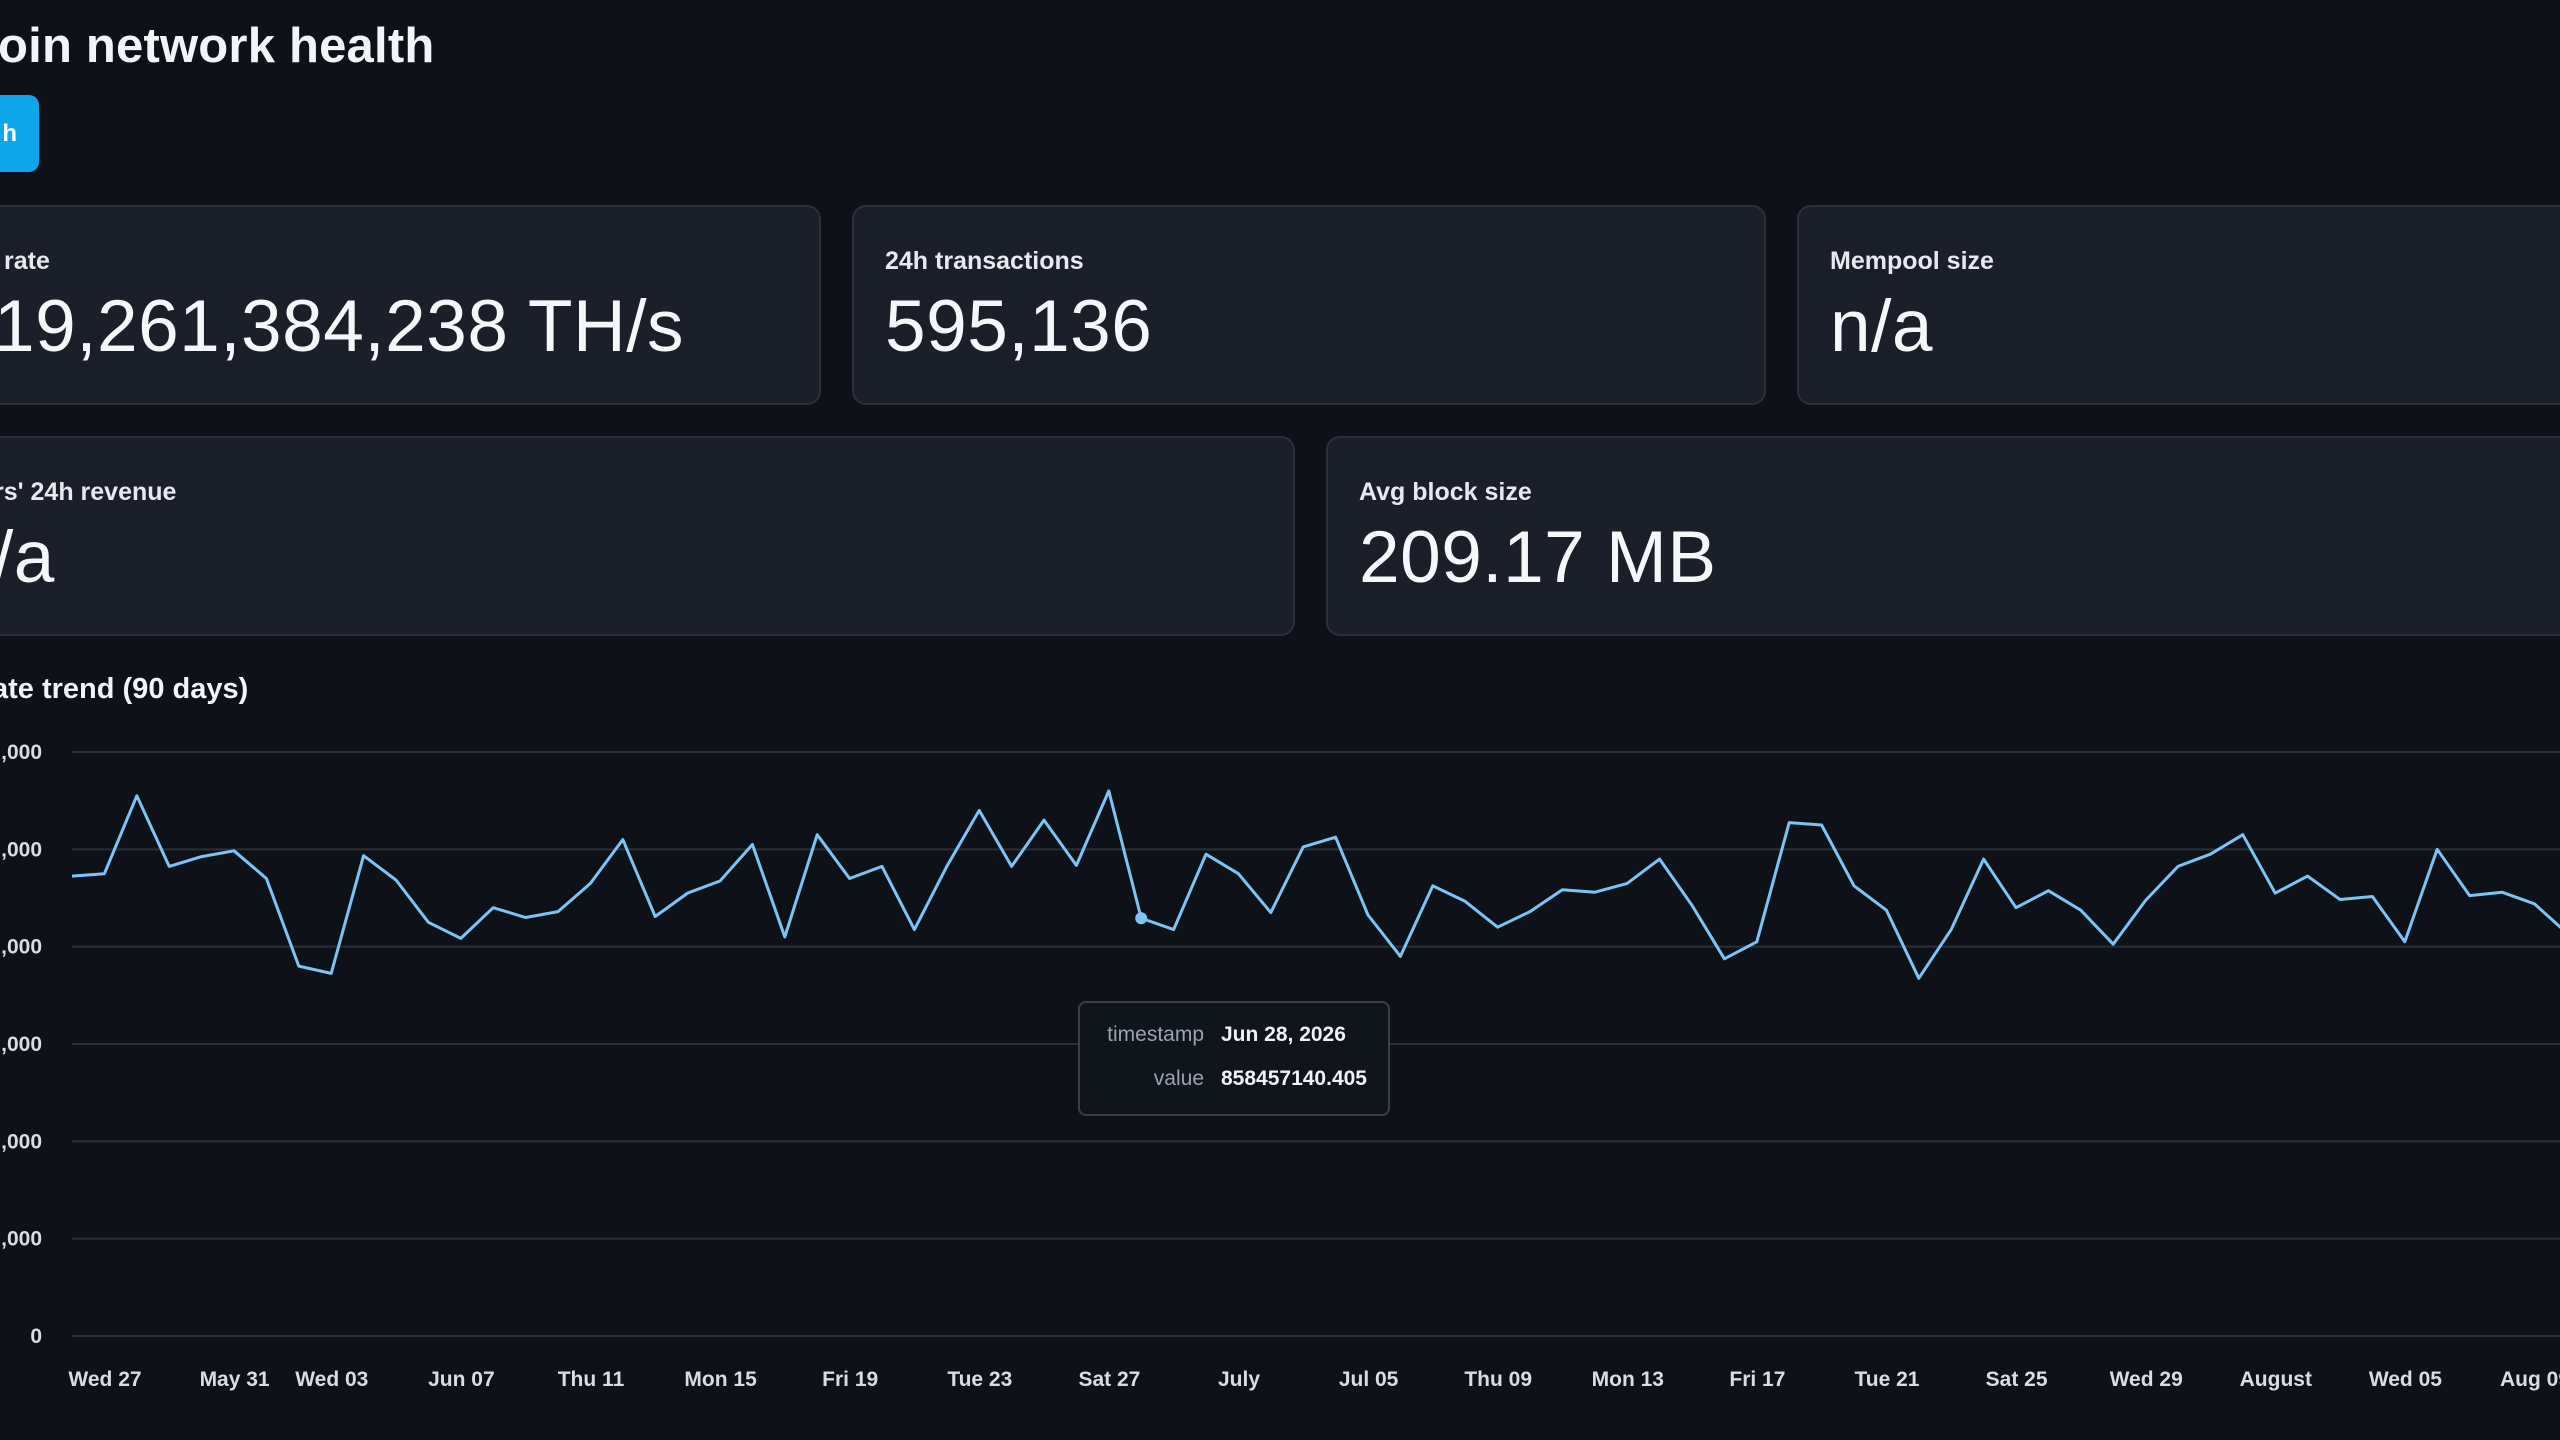  Describe the element at coordinates (2017, 1379) in the screenshot. I see `x-tick-label: Sat 25` at that location.